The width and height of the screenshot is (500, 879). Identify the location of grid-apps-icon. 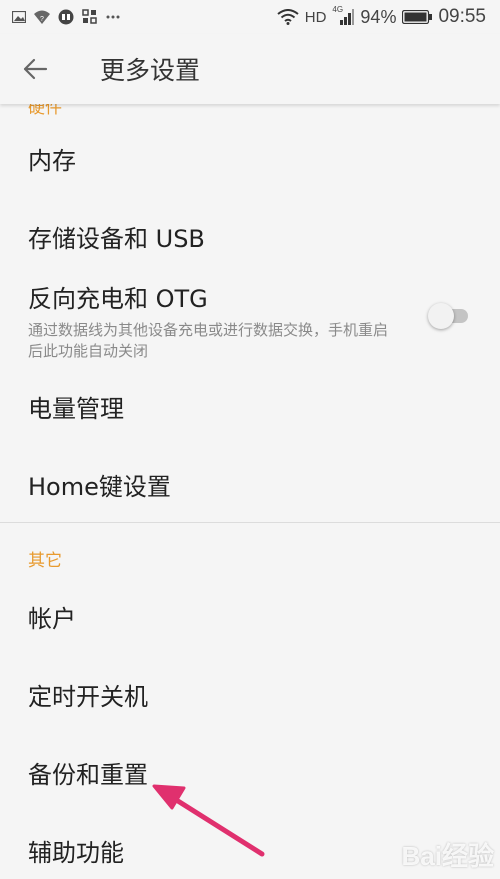
(90, 17).